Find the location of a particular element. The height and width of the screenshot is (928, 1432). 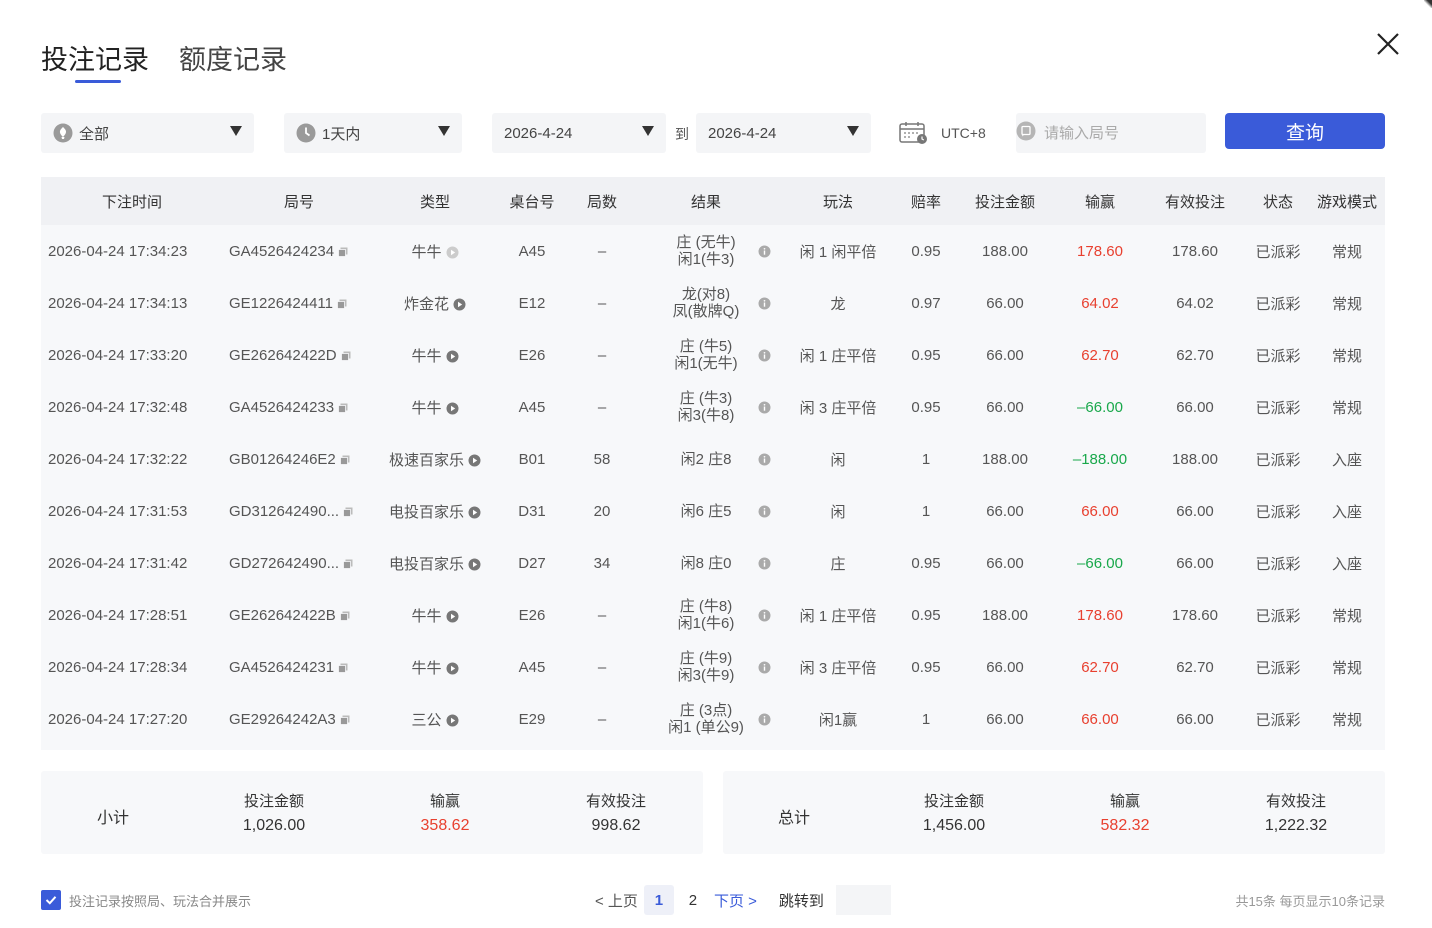

cell-round: GA4526424234 is located at coordinates (299, 251).